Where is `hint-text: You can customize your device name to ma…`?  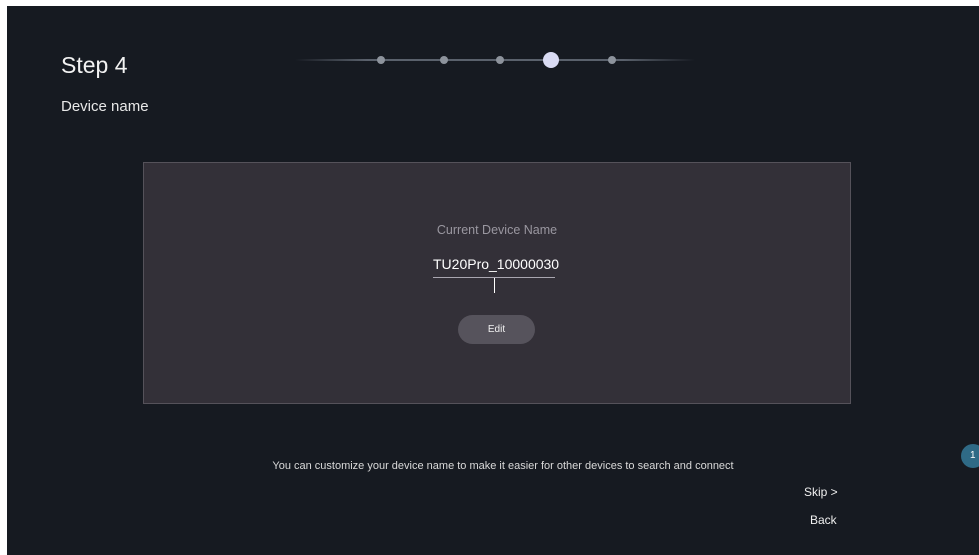 hint-text: You can customize your device name to ma… is located at coordinates (503, 466).